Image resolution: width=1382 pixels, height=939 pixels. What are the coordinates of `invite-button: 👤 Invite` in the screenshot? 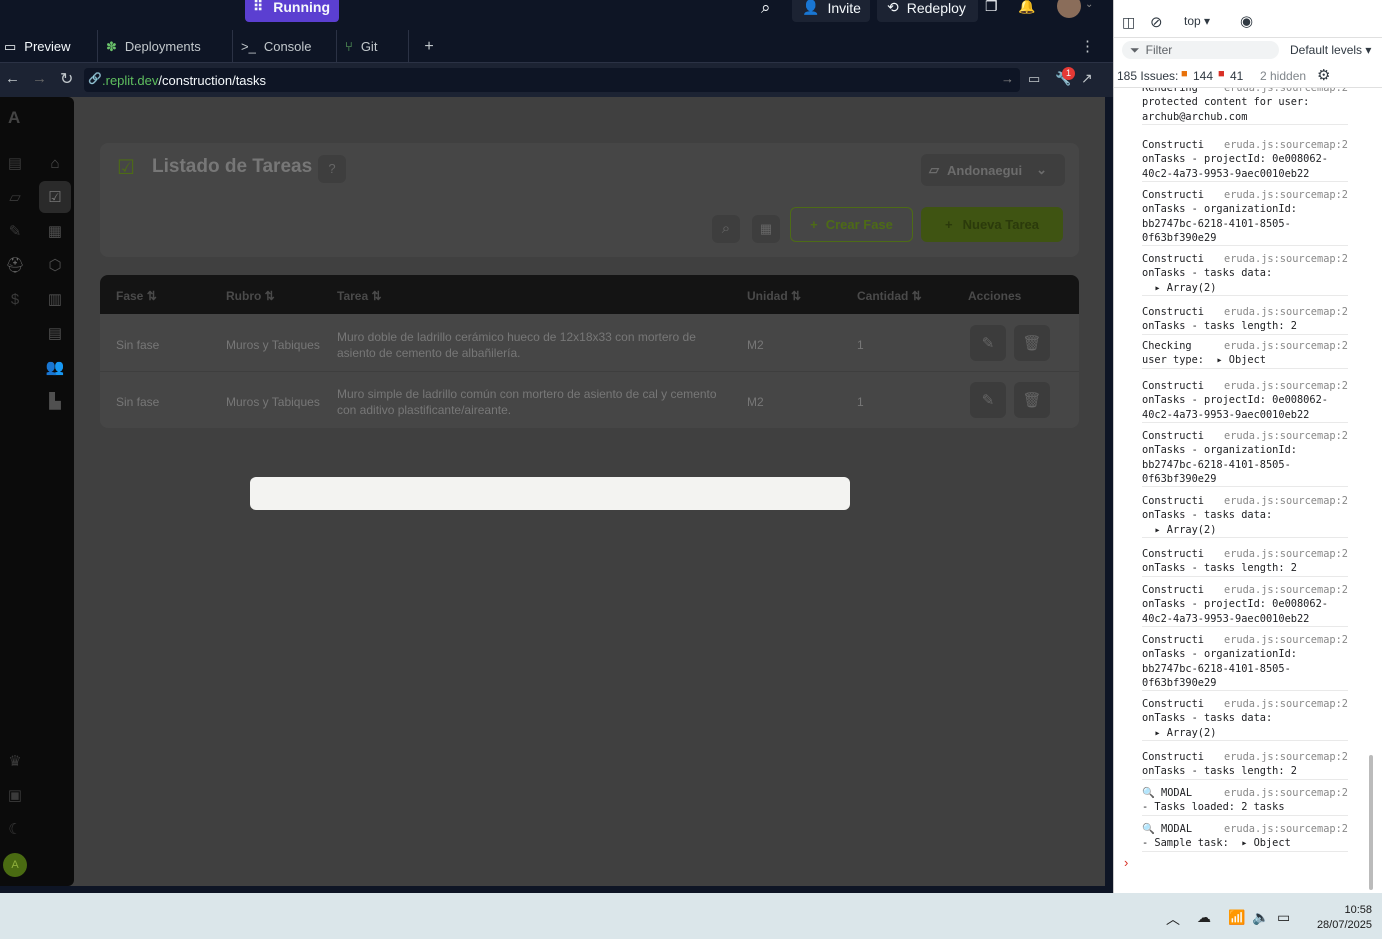 It's located at (831, 11).